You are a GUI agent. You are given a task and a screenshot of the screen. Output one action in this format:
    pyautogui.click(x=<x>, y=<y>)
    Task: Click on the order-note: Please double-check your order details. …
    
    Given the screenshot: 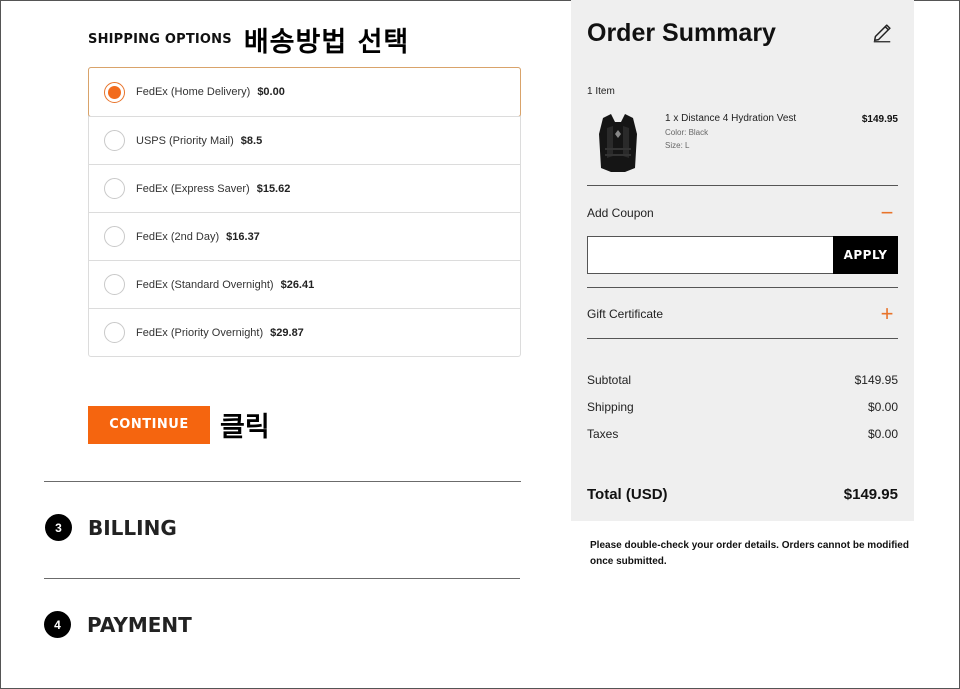 What is the action you would take?
    pyautogui.click(x=749, y=553)
    